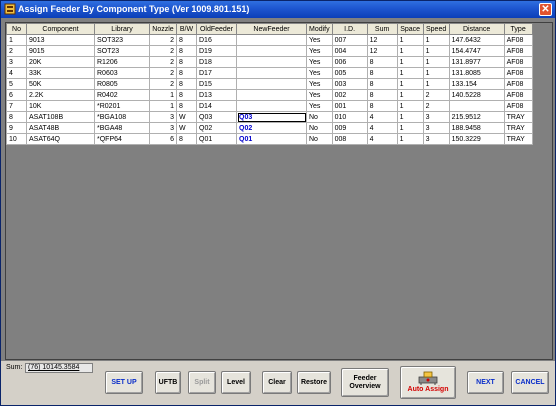  What do you see at coordinates (319, 84) in the screenshot?
I see `table-cell: Yes` at bounding box center [319, 84].